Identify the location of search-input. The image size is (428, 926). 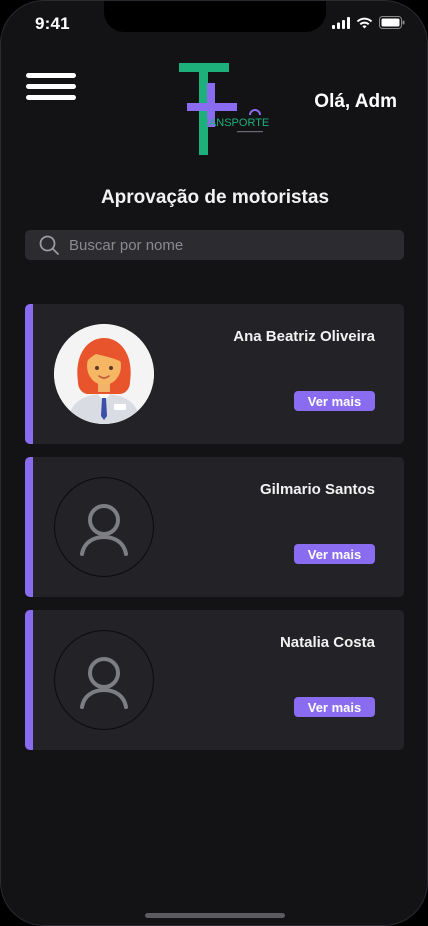
(219, 245).